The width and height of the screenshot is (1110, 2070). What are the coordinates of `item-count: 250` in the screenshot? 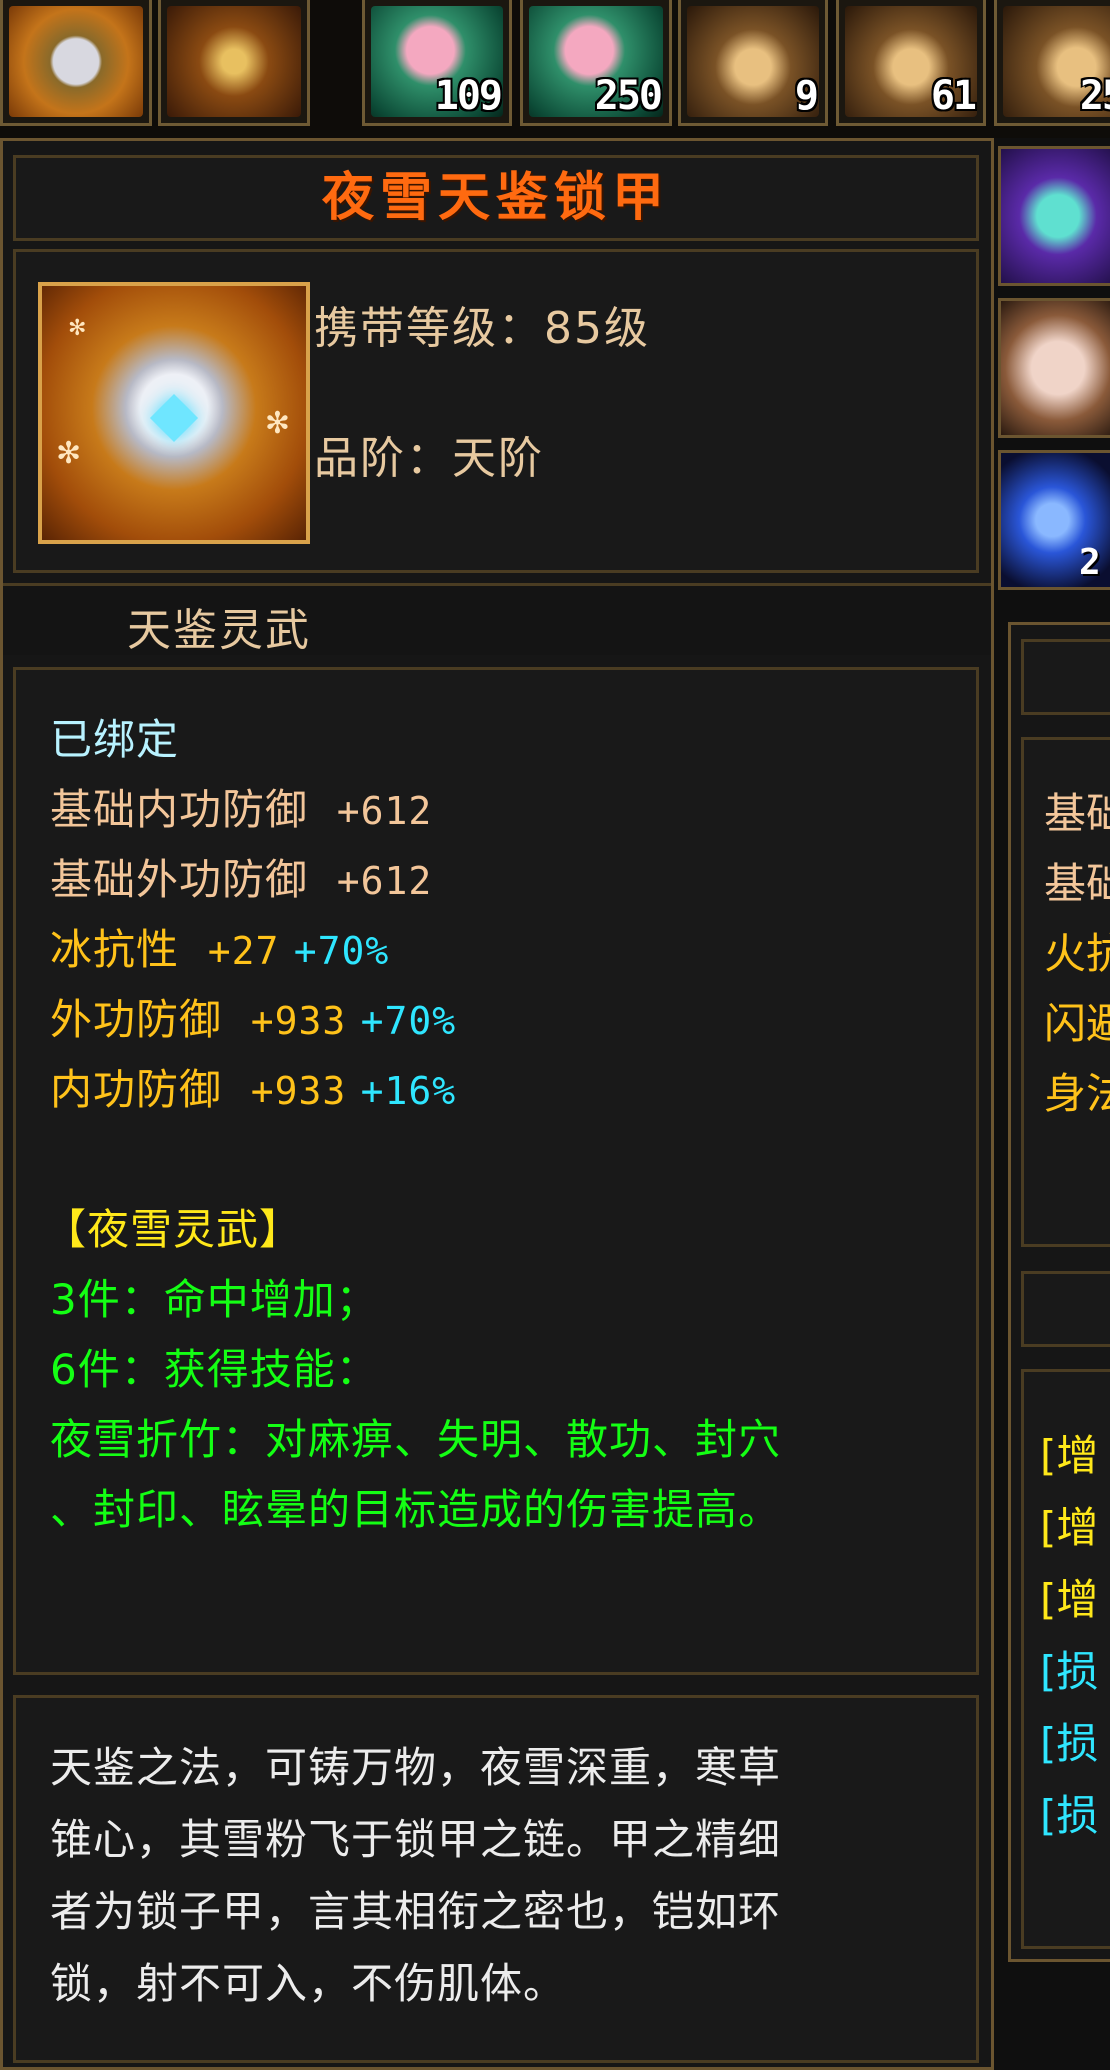 It's located at (628, 96).